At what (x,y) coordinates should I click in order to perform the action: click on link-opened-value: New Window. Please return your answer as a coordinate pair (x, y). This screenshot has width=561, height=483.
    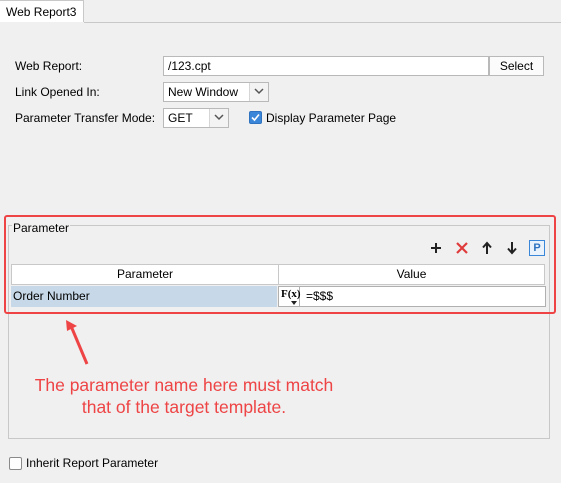
    Looking at the image, I should click on (203, 92).